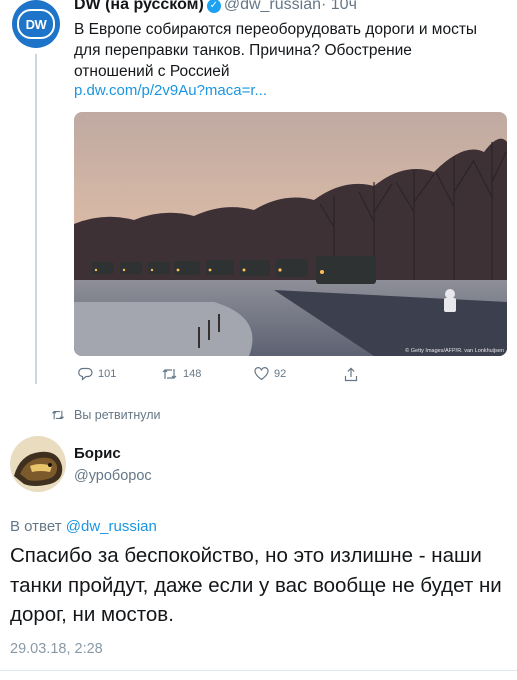 The height and width of the screenshot is (680, 517). I want to click on divider, so click(258, 670).